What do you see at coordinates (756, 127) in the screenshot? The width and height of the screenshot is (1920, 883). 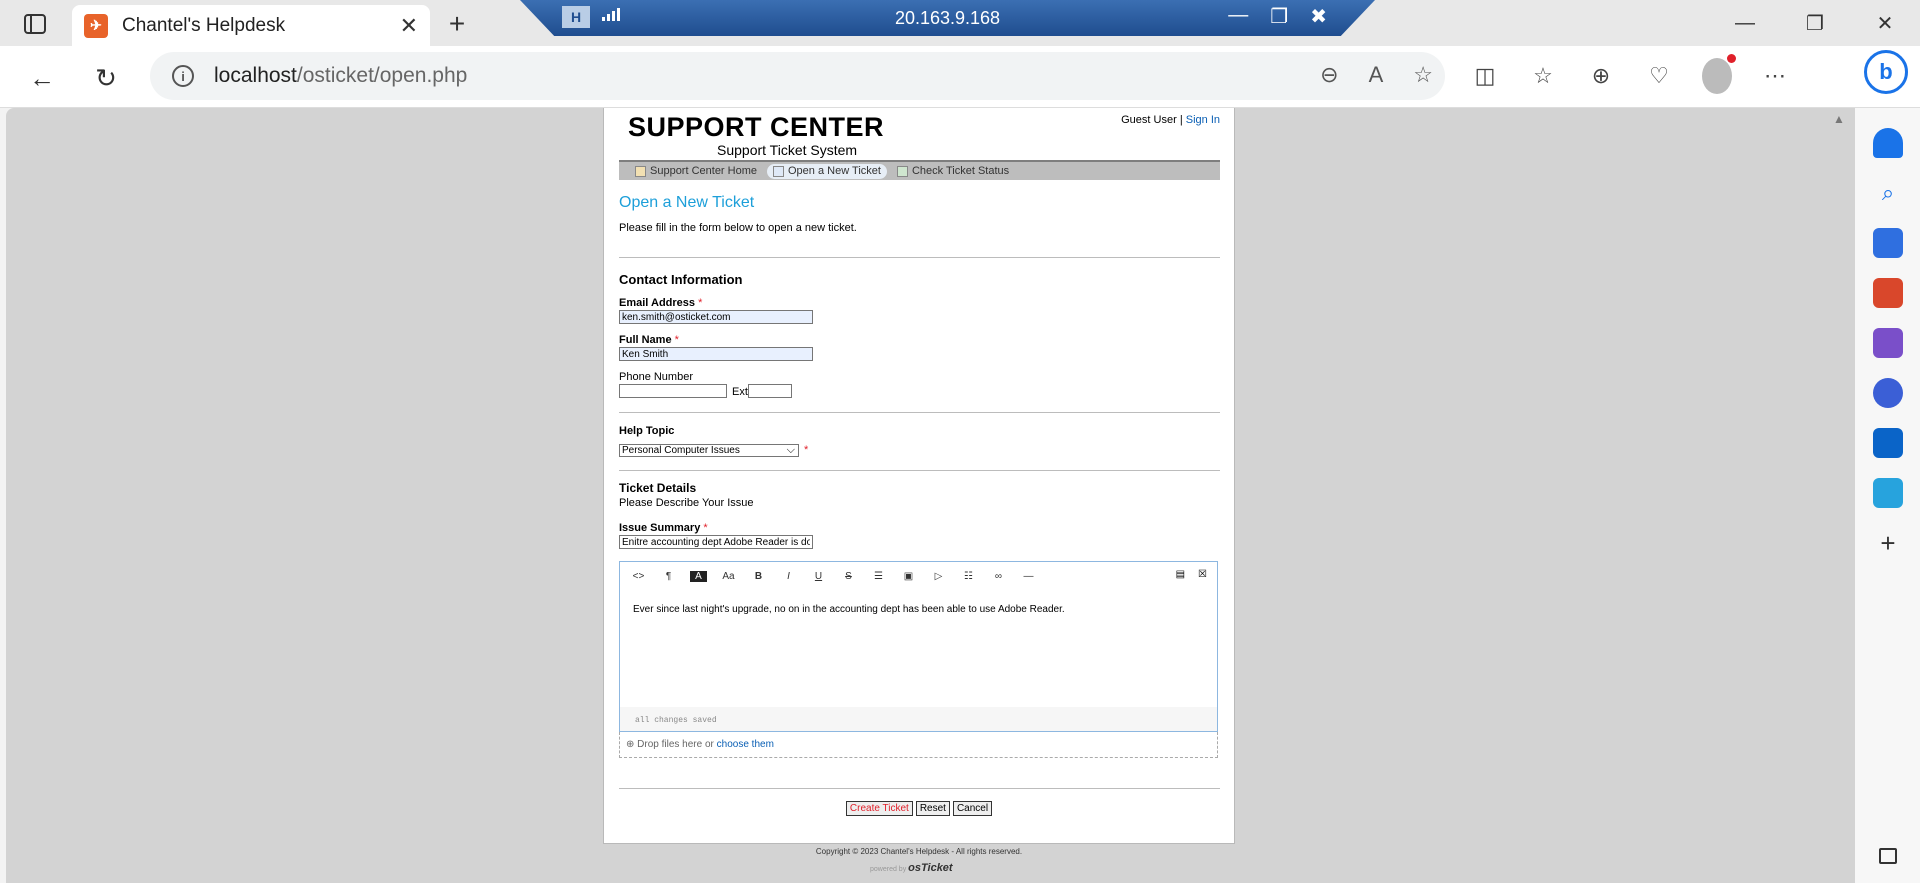 I see `logo-title: SUPPORT CENTER` at bounding box center [756, 127].